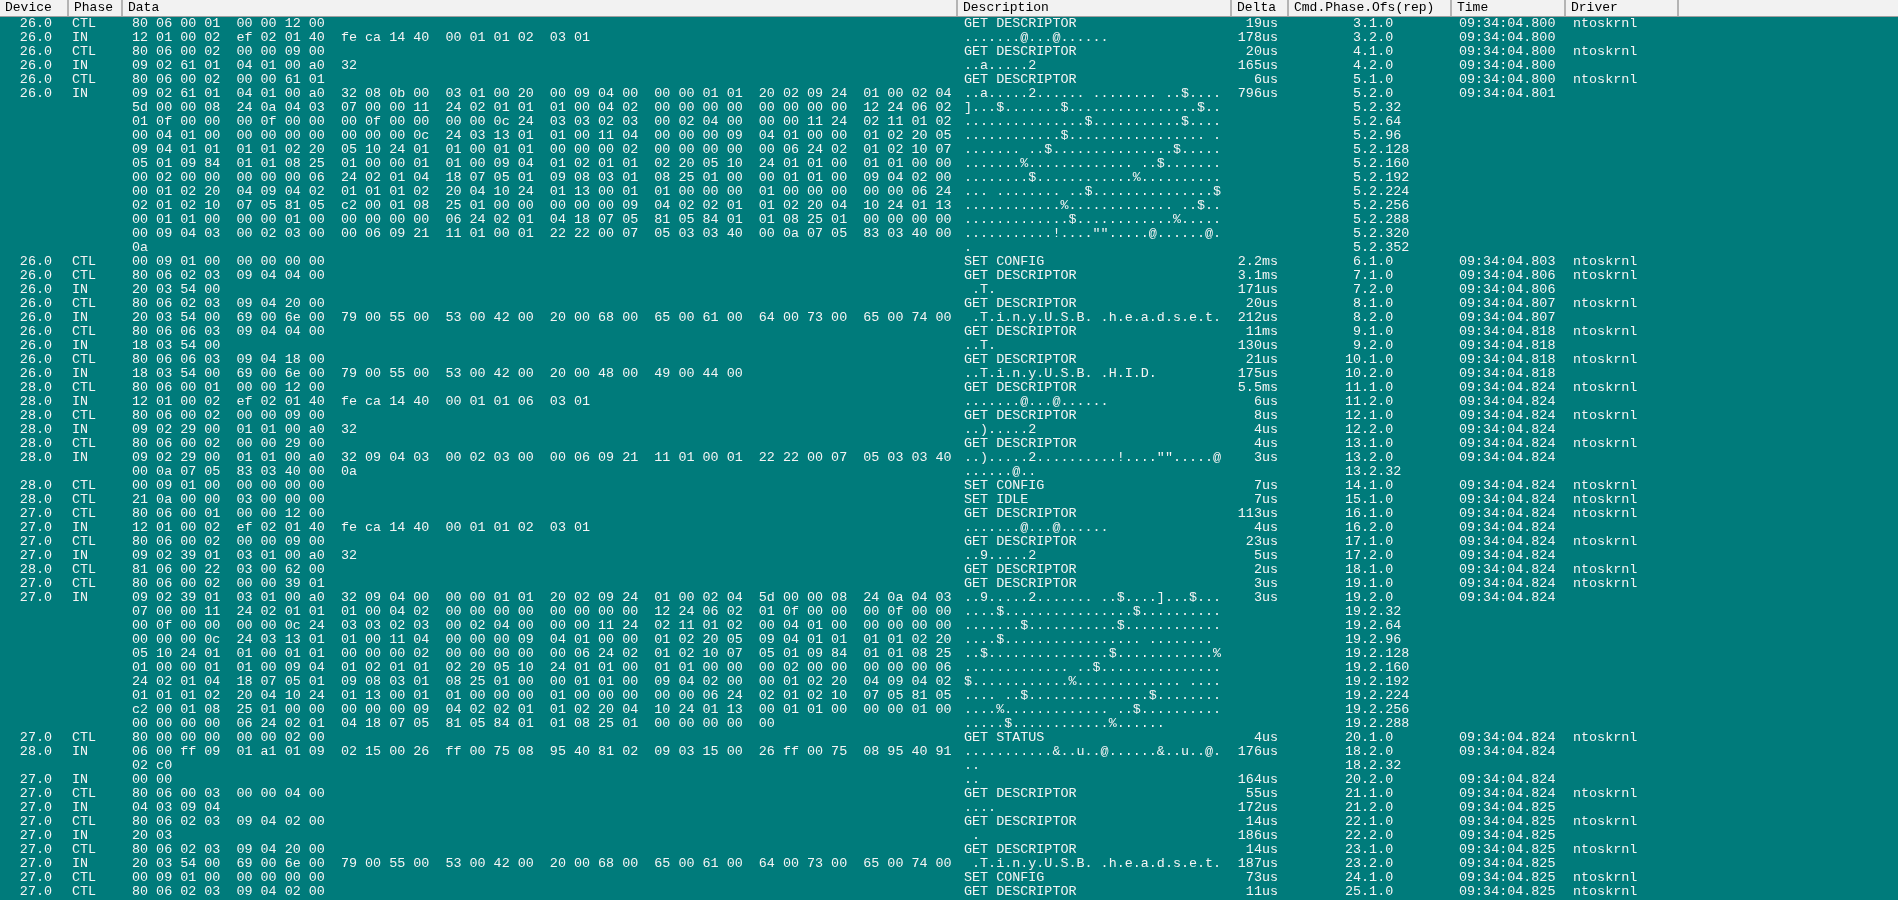  What do you see at coordinates (1261, 794) in the screenshot?
I see `delta-time: 55us` at bounding box center [1261, 794].